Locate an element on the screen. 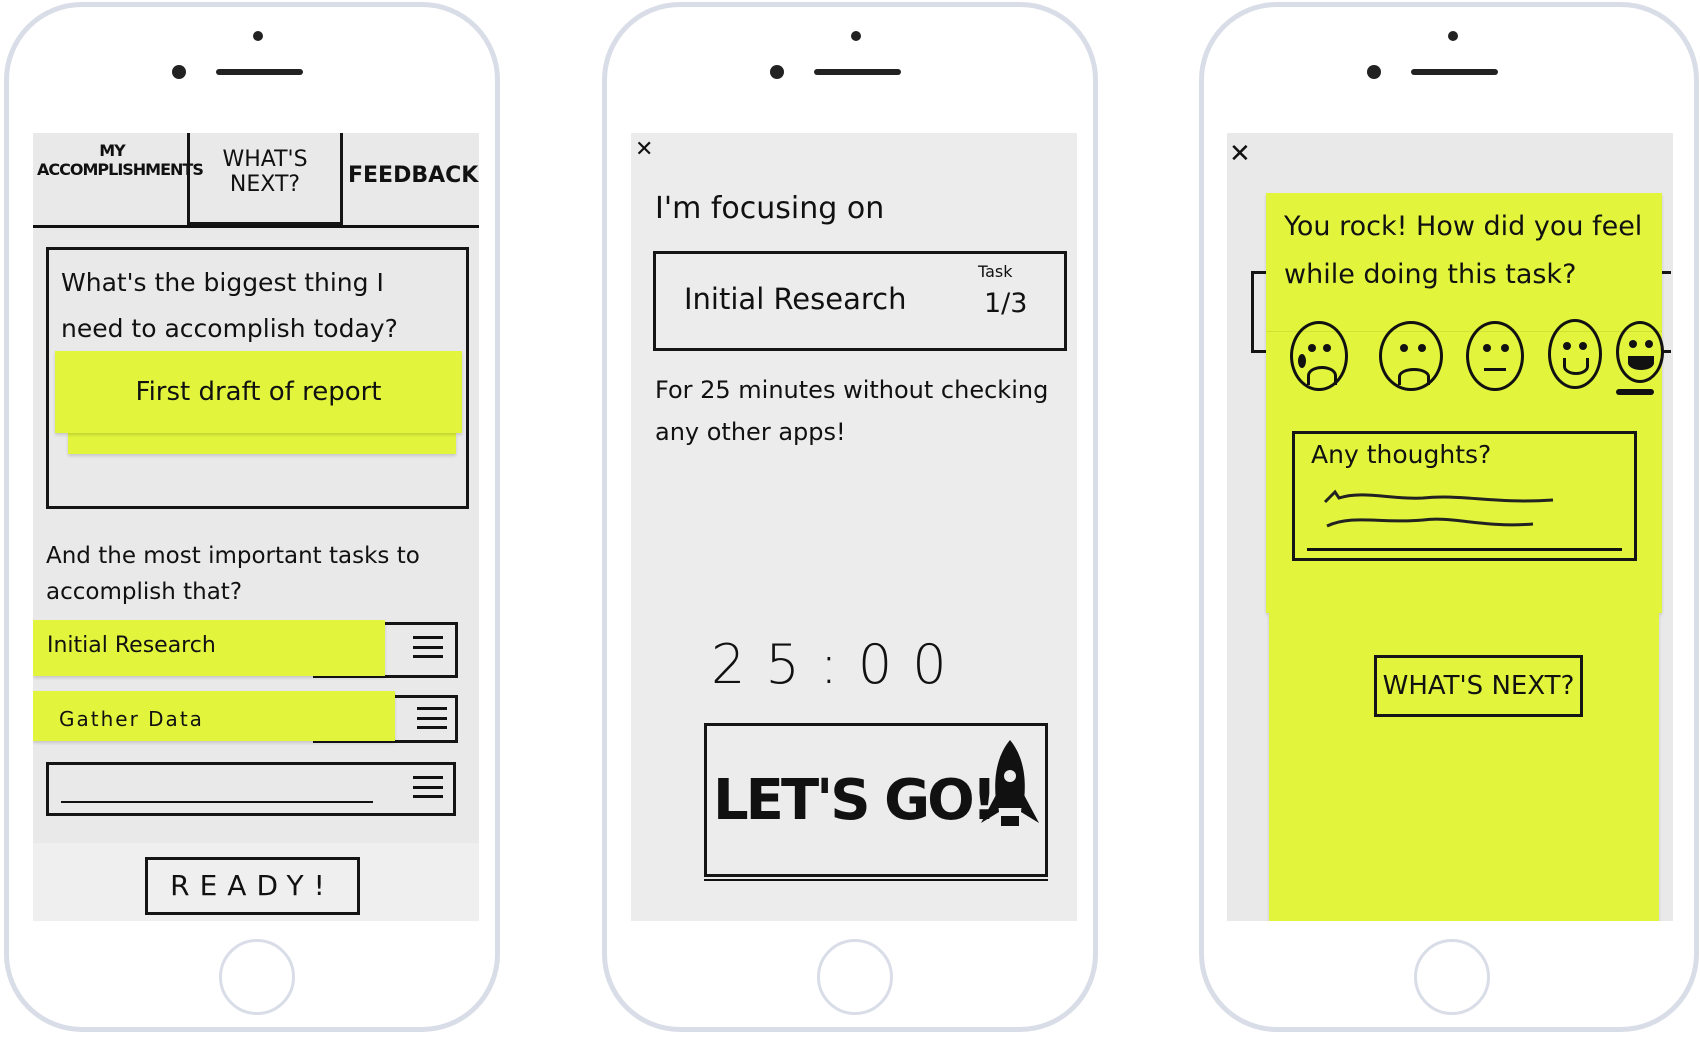  thoughts-input: Any thoughts? is located at coordinates (1464, 496).